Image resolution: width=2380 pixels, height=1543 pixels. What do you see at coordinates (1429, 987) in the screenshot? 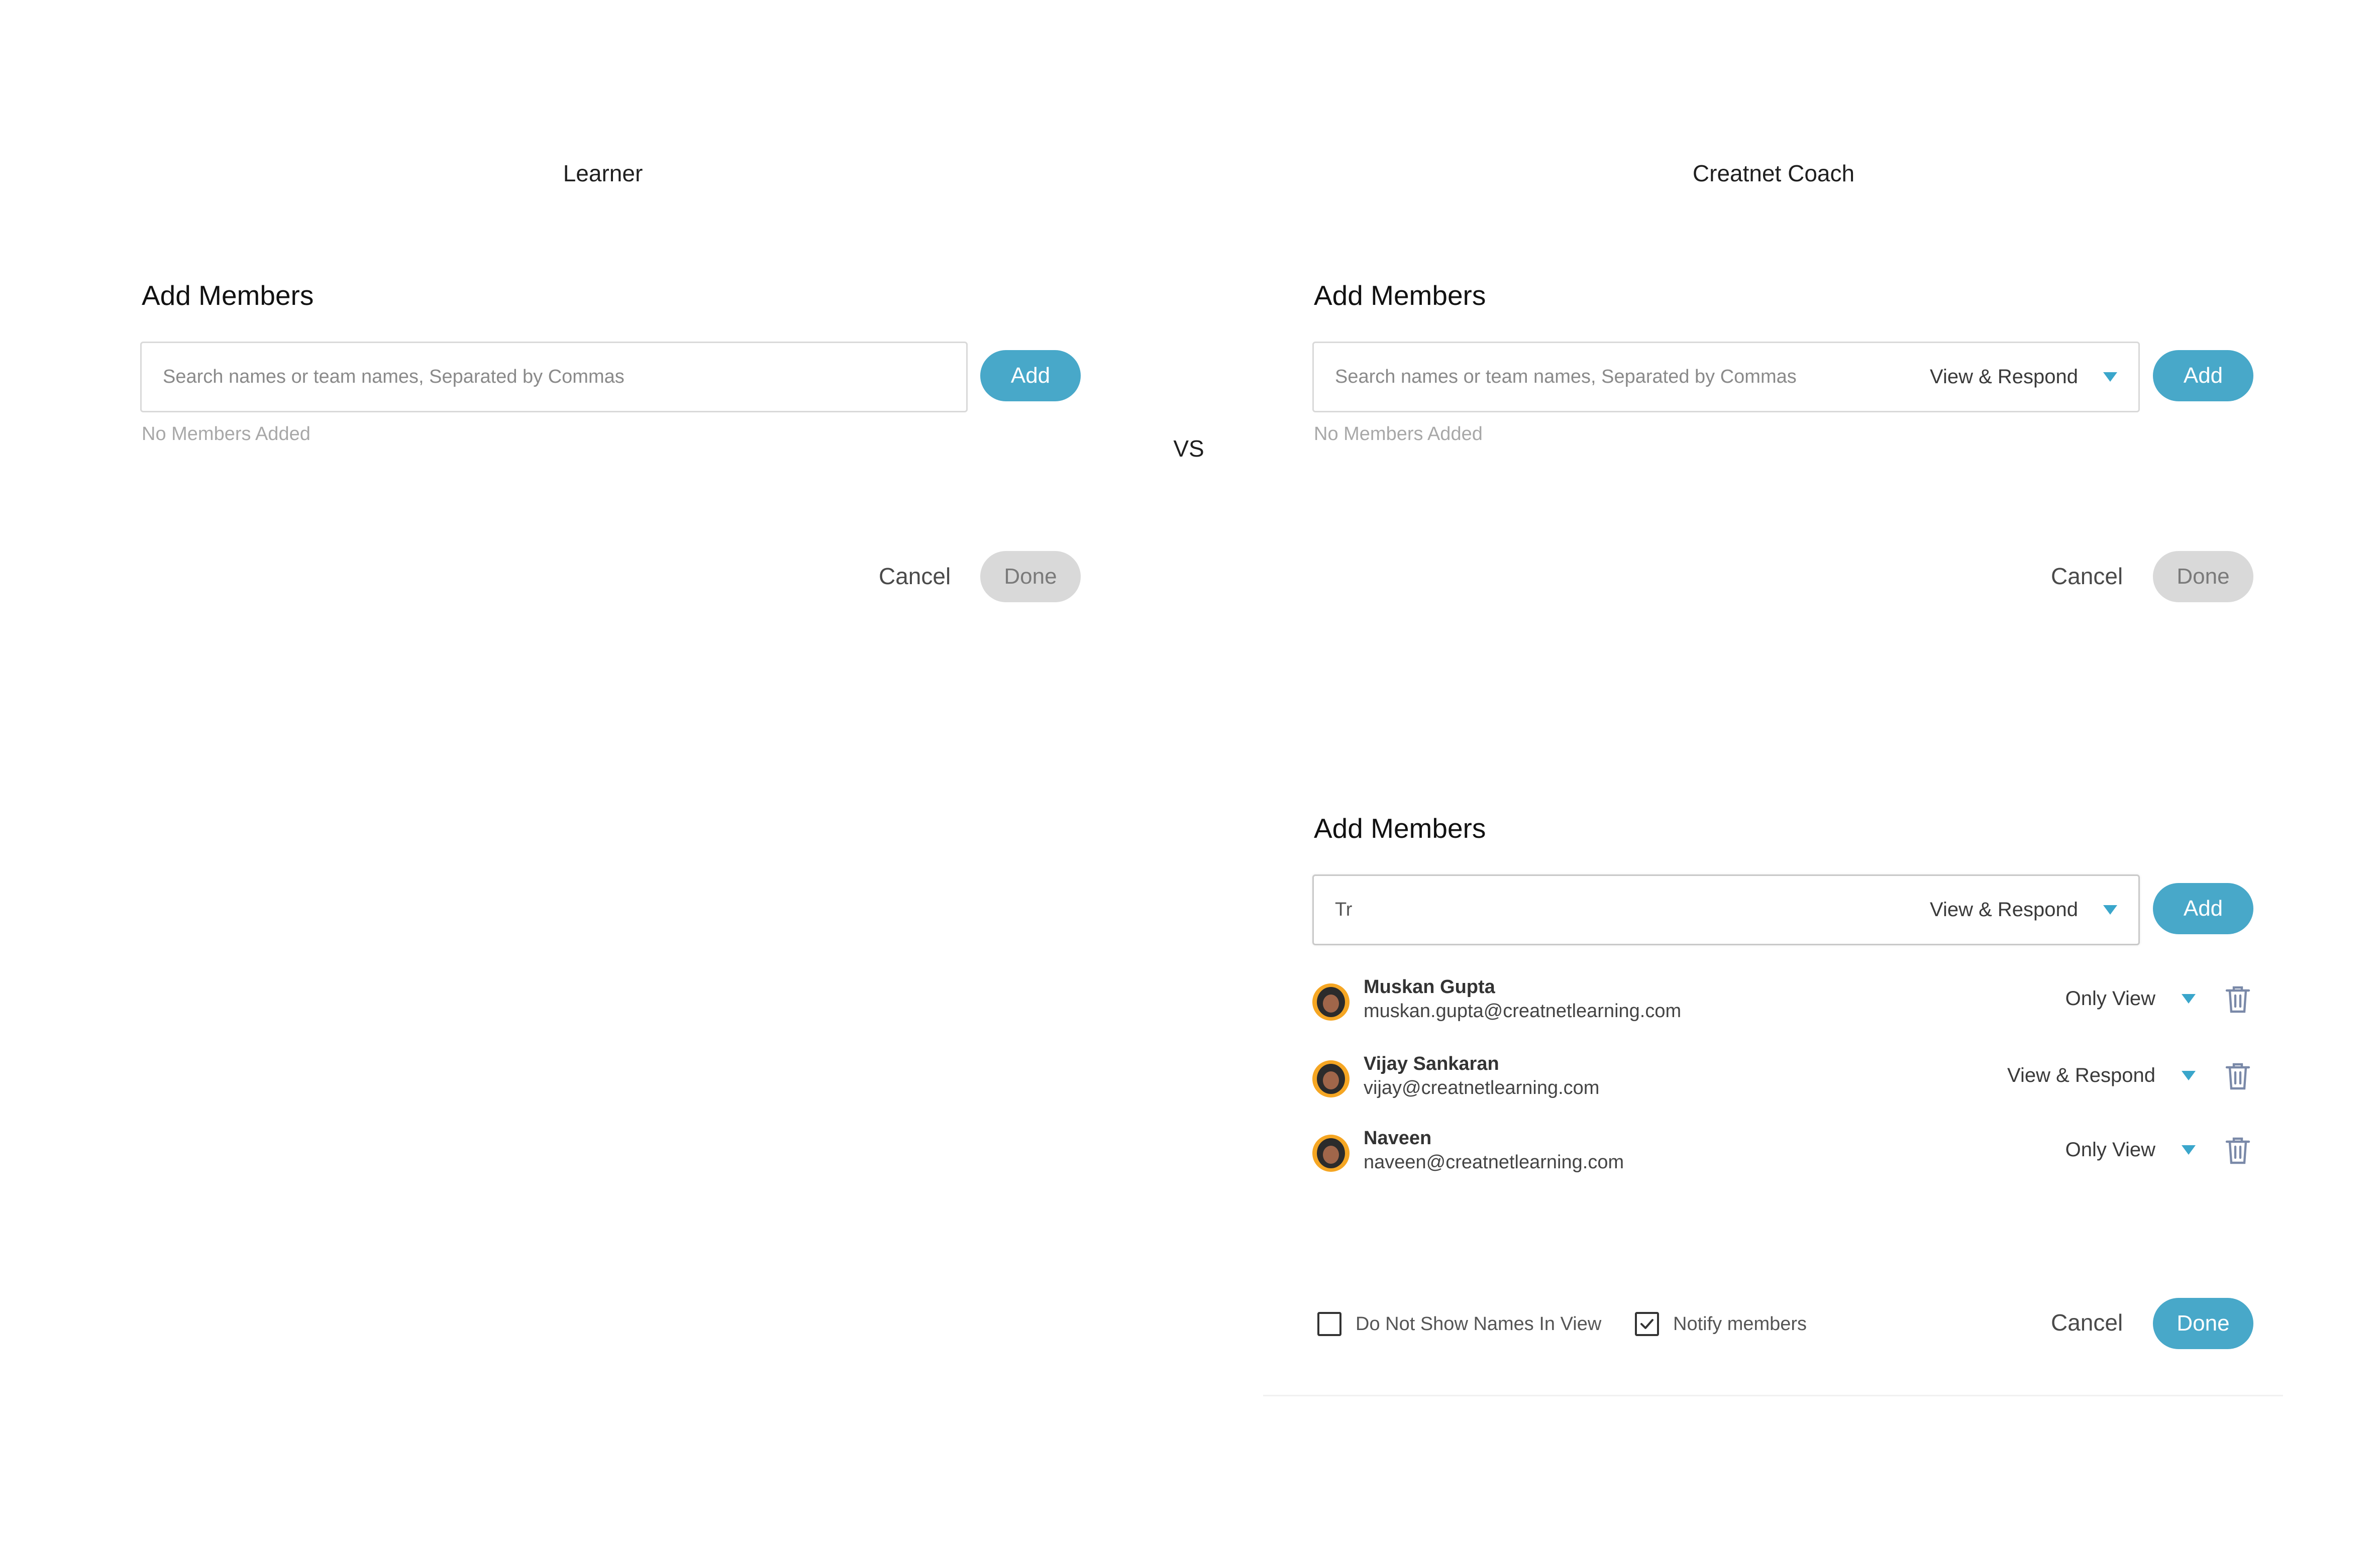
I see `member-name: Muskan Gupta` at bounding box center [1429, 987].